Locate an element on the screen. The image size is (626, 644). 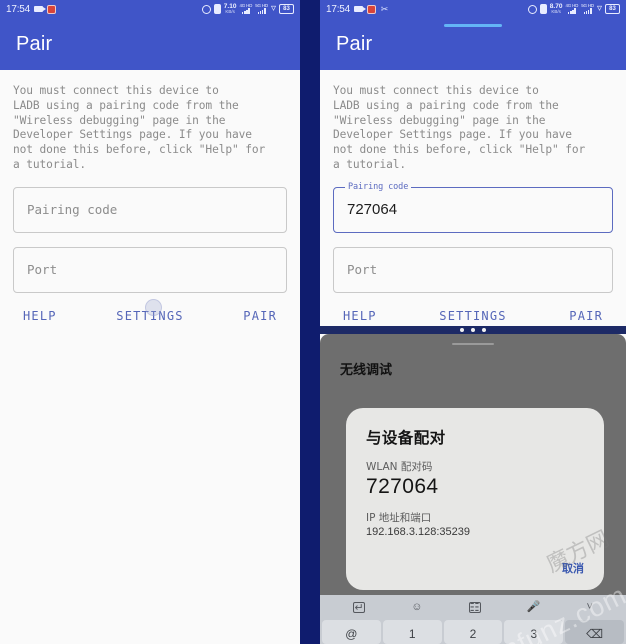
pairing-code-placeholder: Pairing code is located at coordinates (72, 210).